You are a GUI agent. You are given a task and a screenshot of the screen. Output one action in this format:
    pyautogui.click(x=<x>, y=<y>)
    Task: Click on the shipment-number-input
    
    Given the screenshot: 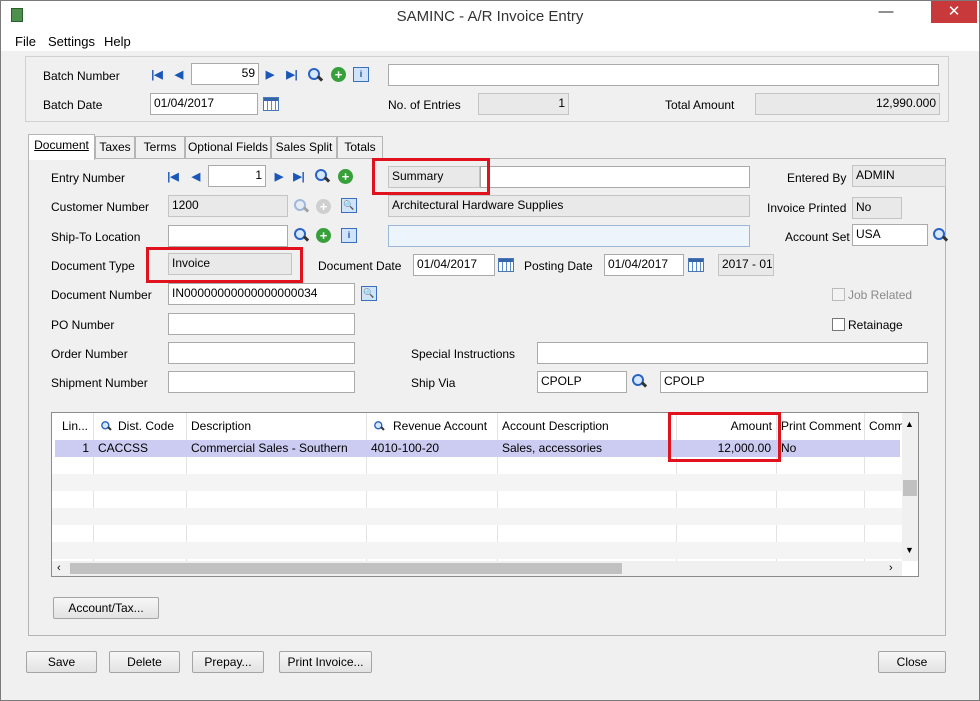 What is the action you would take?
    pyautogui.click(x=261, y=382)
    